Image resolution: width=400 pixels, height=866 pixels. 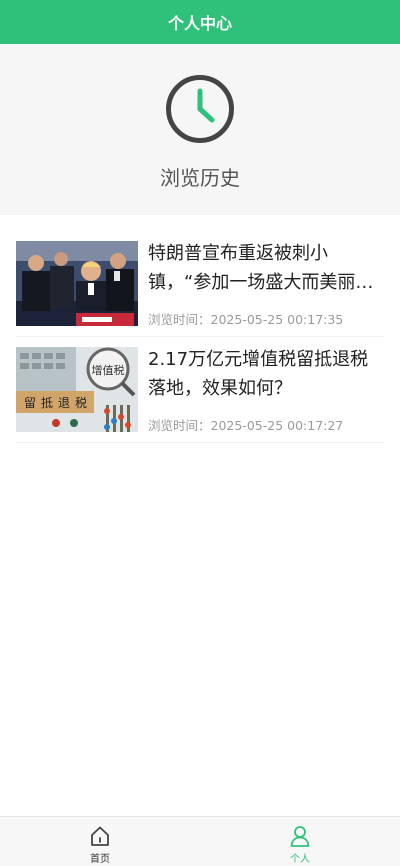 I want to click on clock-icon, so click(x=200, y=109).